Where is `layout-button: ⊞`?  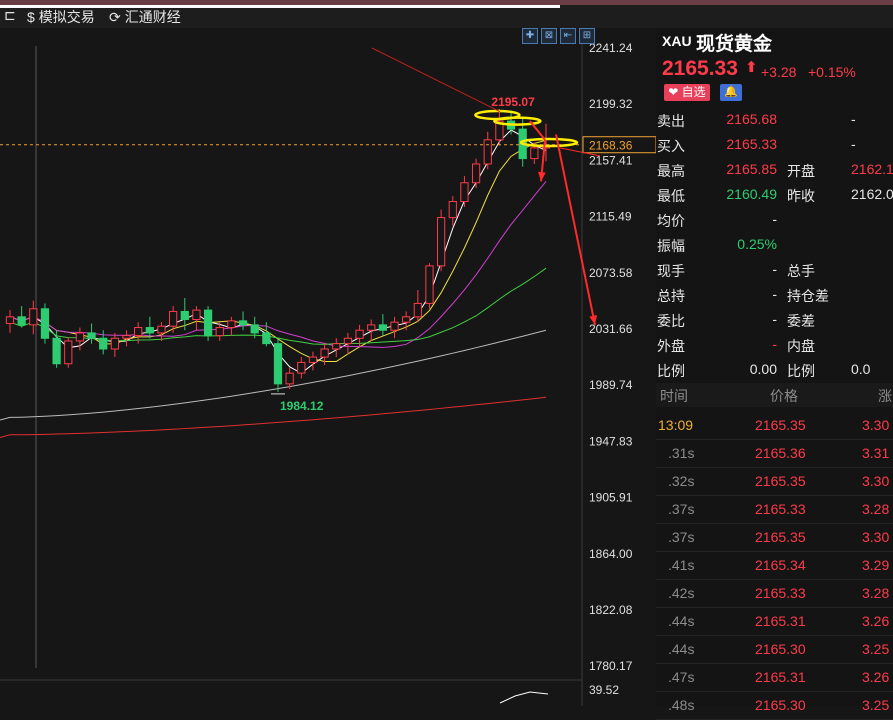
layout-button: ⊞ is located at coordinates (587, 36).